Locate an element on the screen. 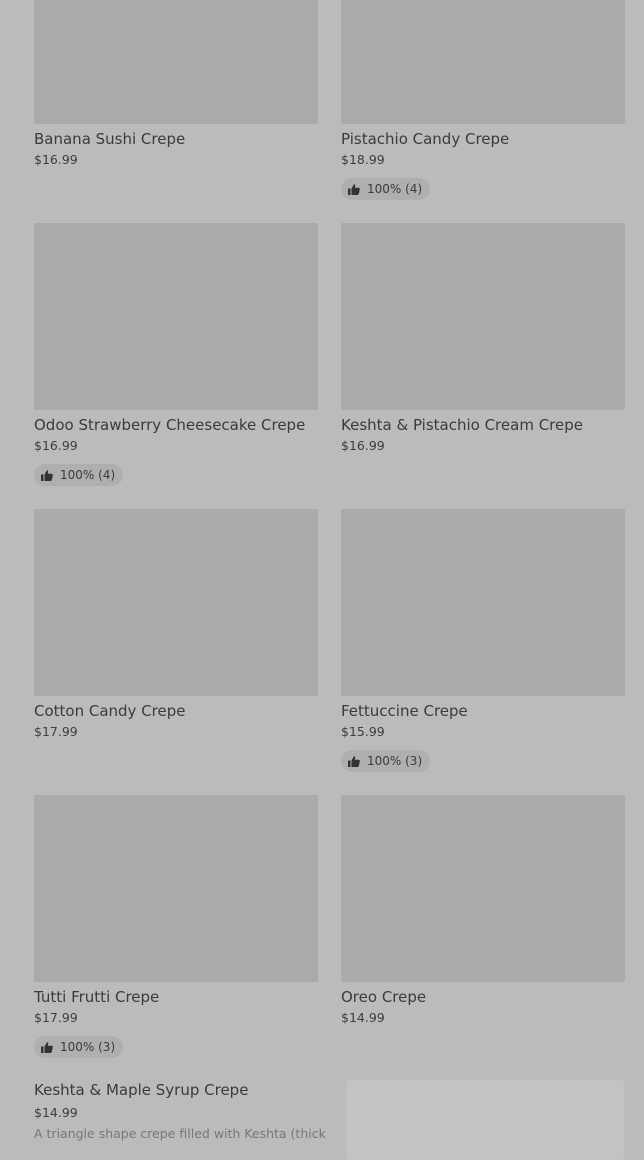 This screenshot has width=644, height=1160. product-name: Tutti Frutti Crepe is located at coordinates (176, 997).